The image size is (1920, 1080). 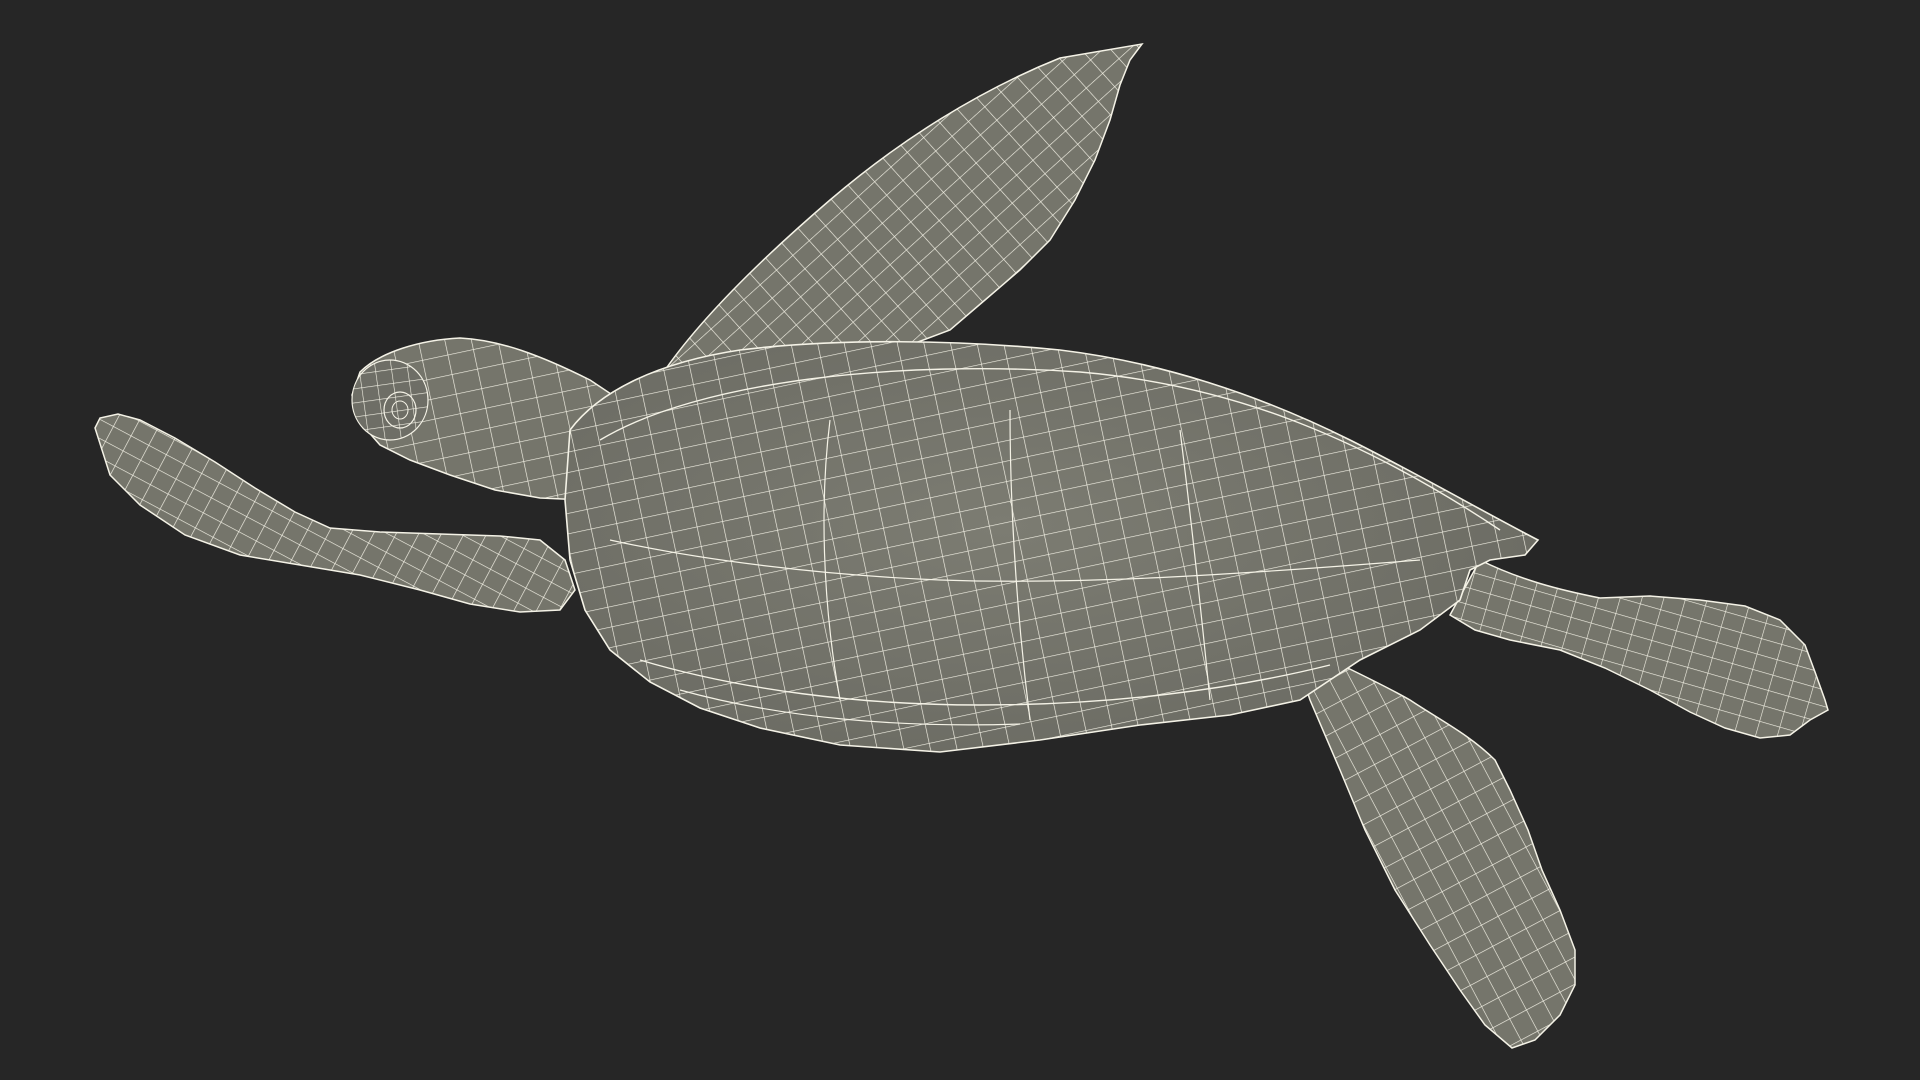 What do you see at coordinates (1432, 843) in the screenshot?
I see `rear-right-flipper` at bounding box center [1432, 843].